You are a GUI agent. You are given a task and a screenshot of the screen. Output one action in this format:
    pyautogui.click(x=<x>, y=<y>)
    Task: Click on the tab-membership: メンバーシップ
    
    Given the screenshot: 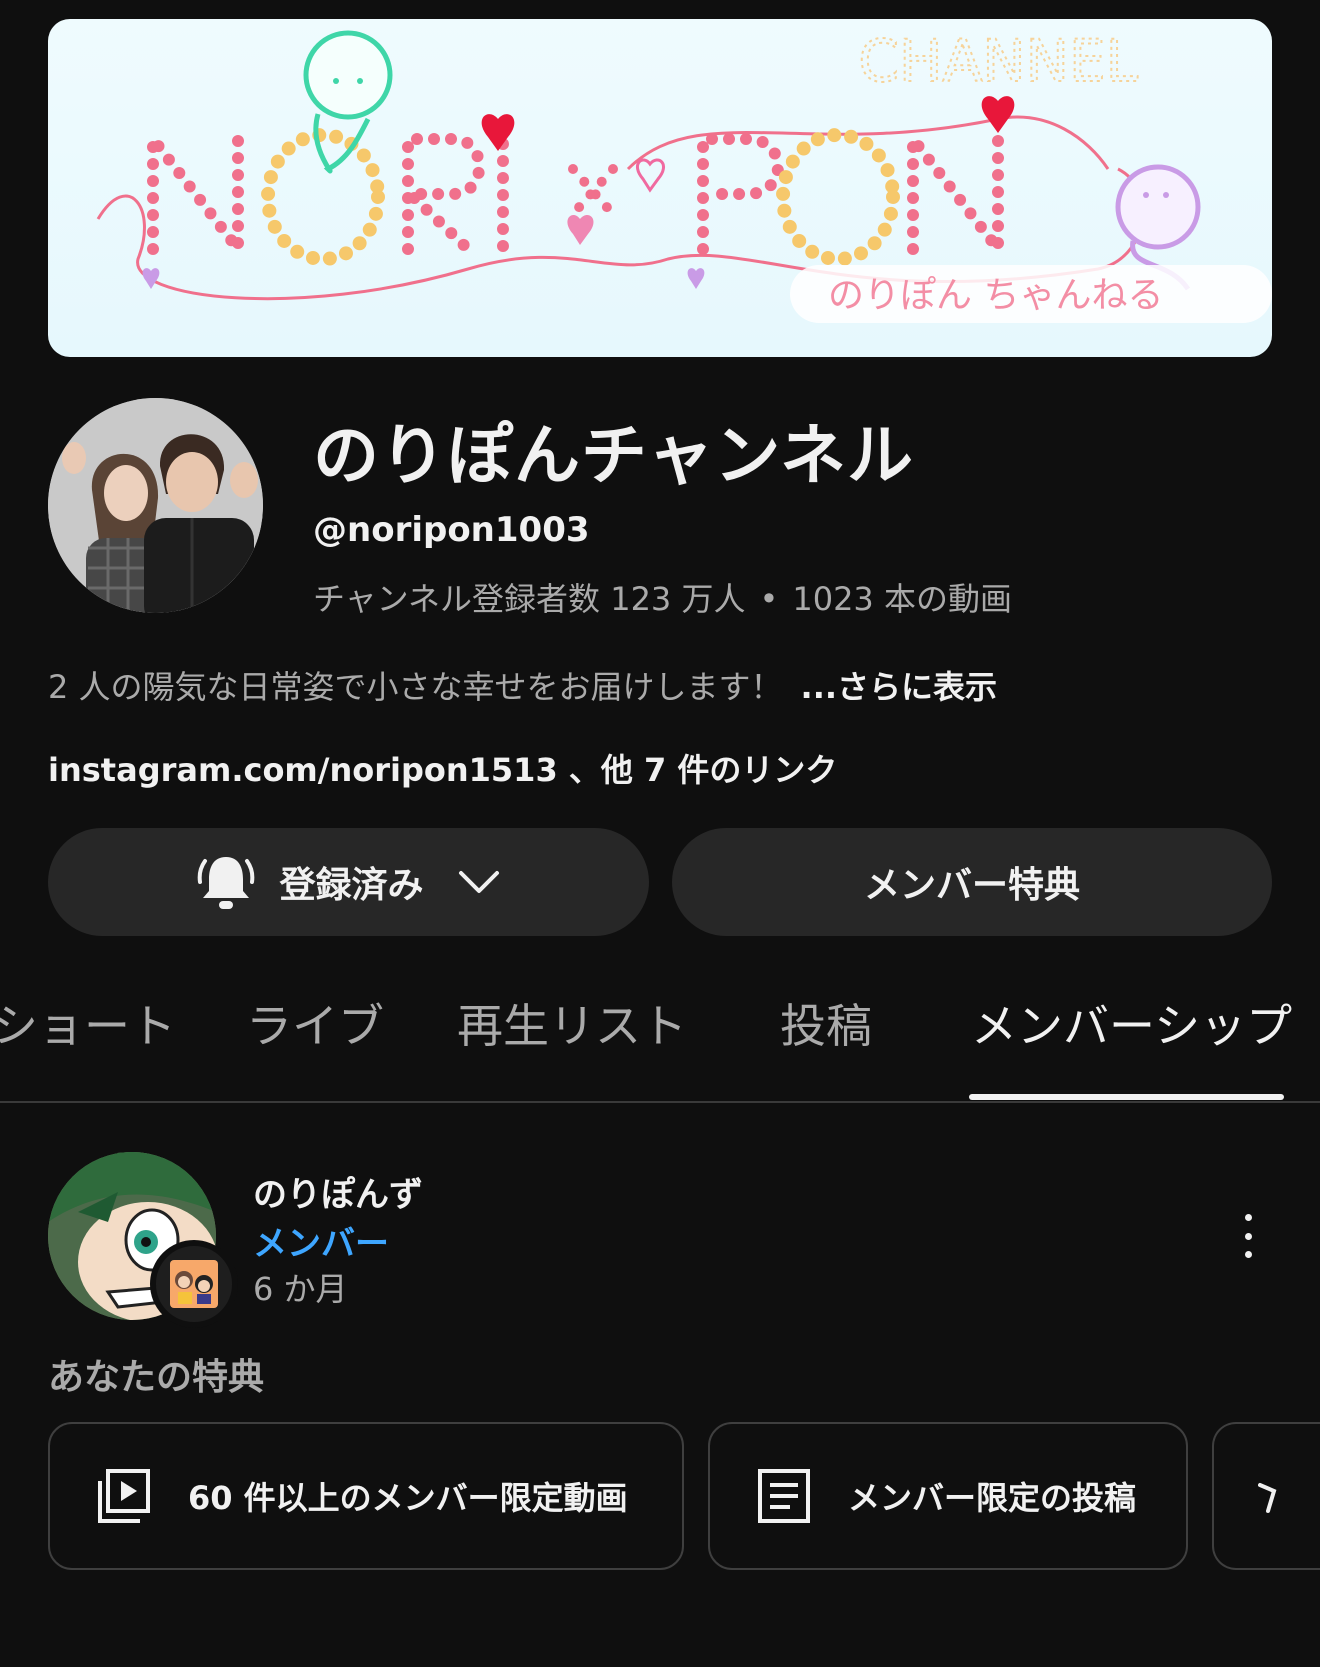 What is the action you would take?
    pyautogui.click(x=1131, y=1023)
    